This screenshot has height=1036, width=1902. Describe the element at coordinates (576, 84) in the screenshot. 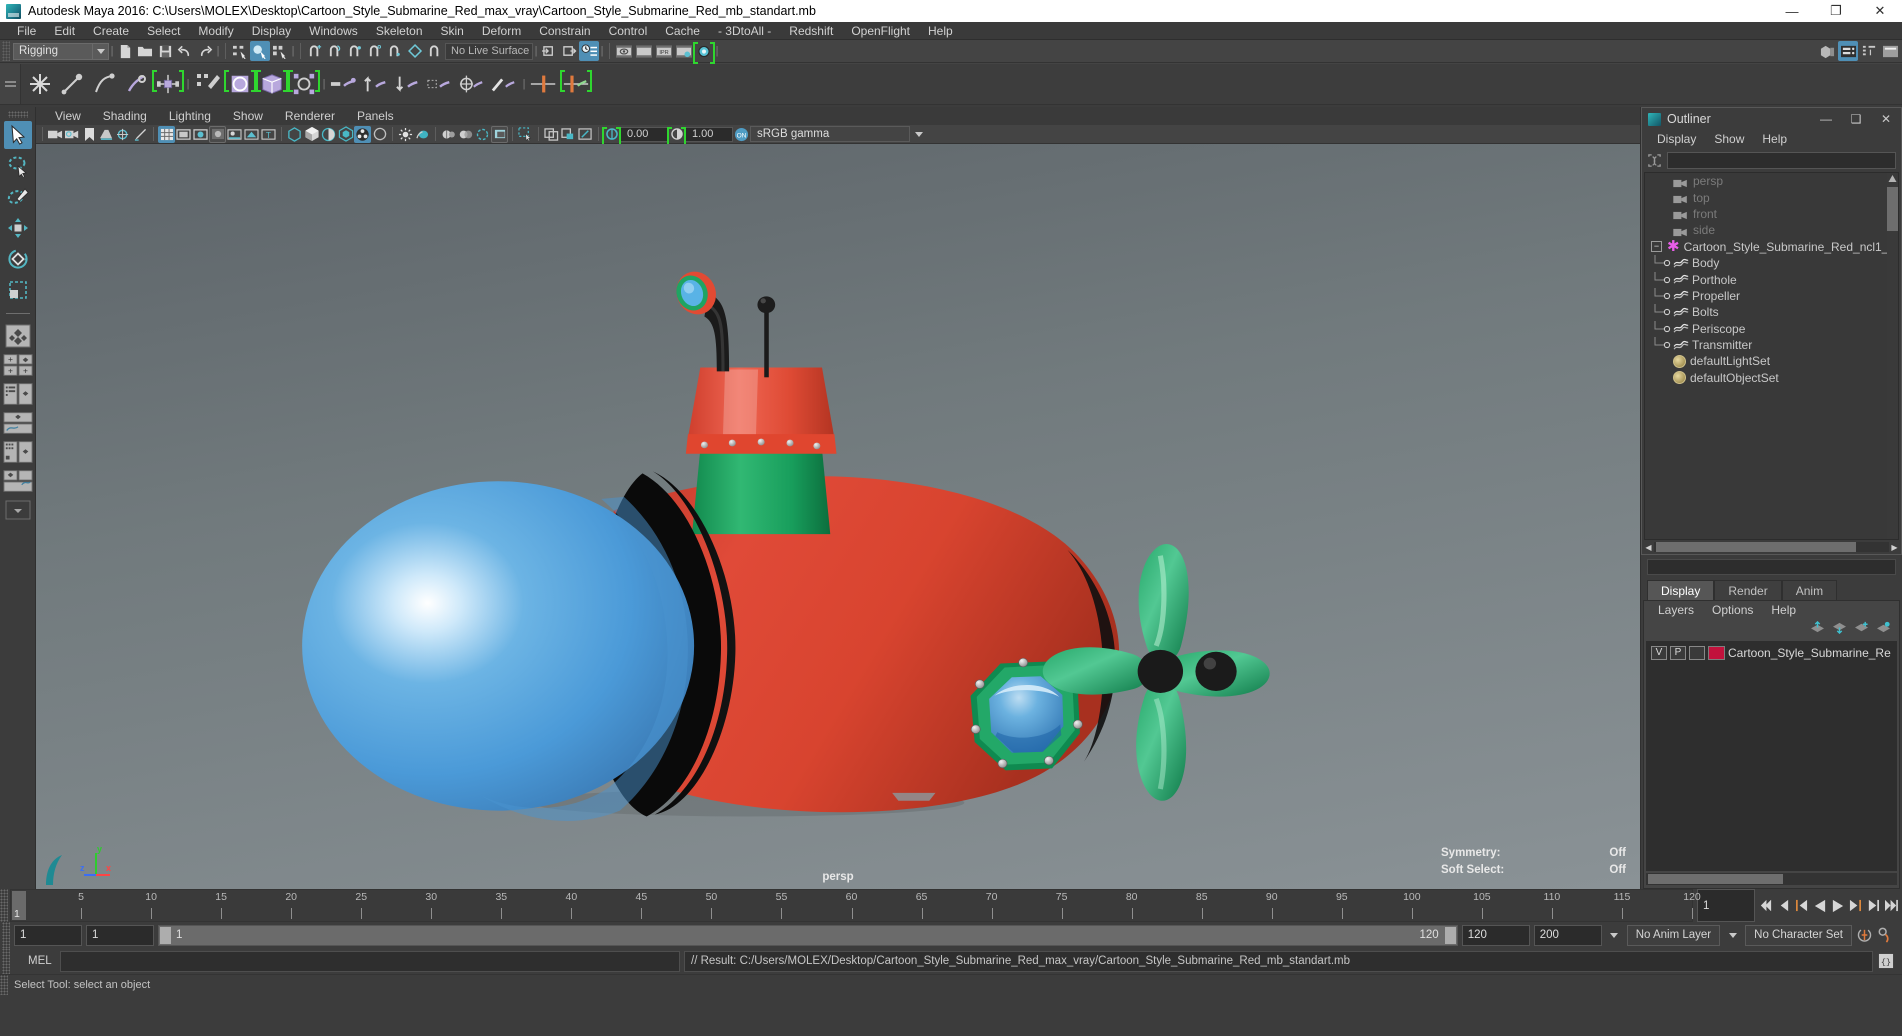

I see `shelf-mirror-skin-icon` at that location.